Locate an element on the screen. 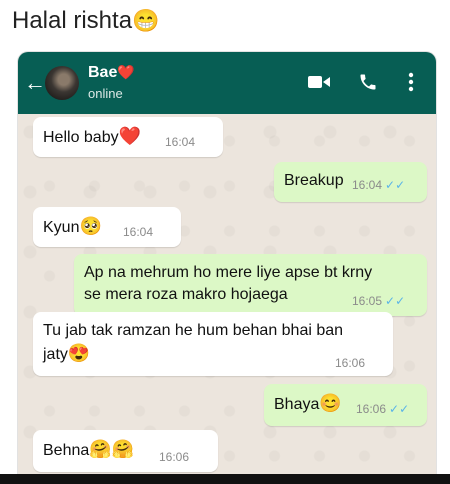  message-text-line2: jaty is located at coordinates (55, 354).